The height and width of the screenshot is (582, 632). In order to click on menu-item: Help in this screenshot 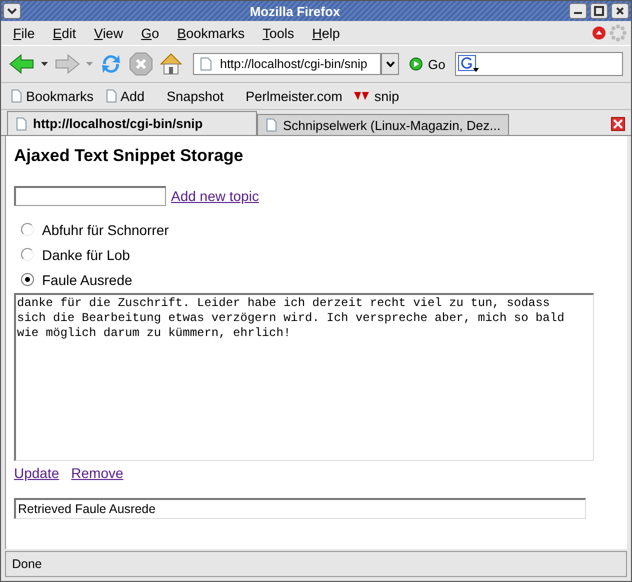, I will do `click(326, 33)`.